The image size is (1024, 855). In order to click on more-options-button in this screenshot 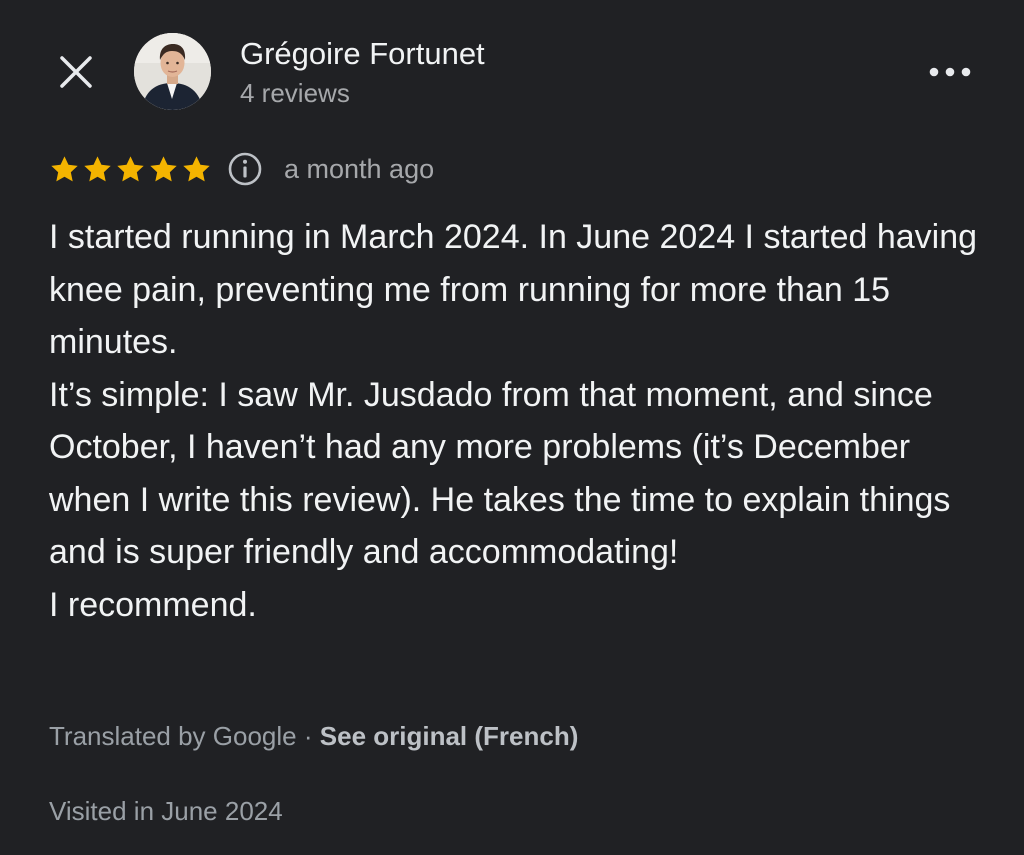, I will do `click(950, 72)`.